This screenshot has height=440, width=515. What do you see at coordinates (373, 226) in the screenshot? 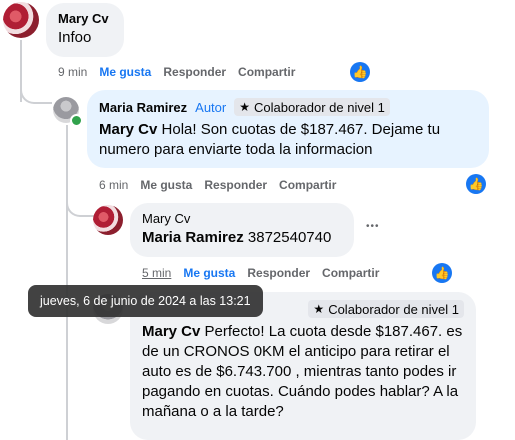
I see `more-options-icon: •••` at bounding box center [373, 226].